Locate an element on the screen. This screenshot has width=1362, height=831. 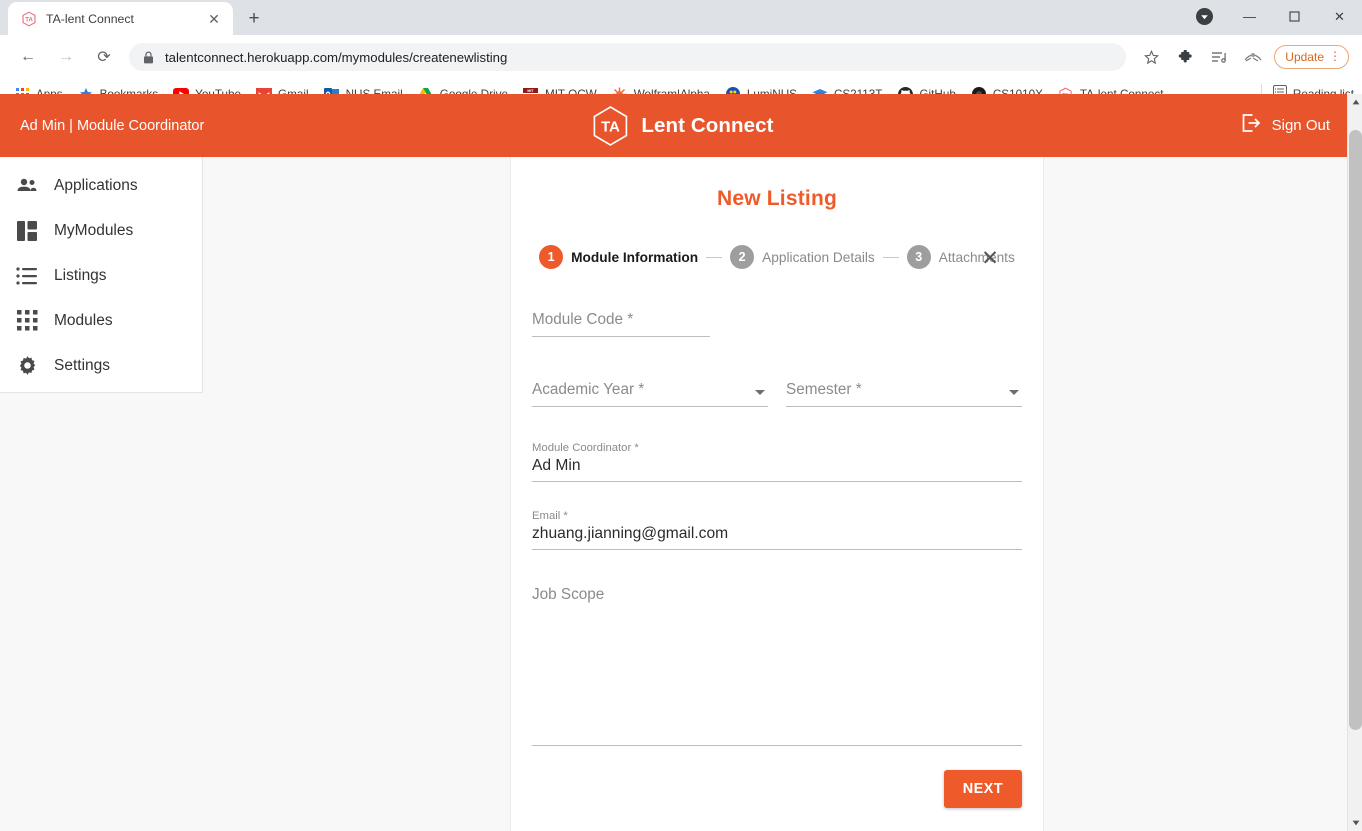
window-controls: — ✕ is located at coordinates (1272, 16).